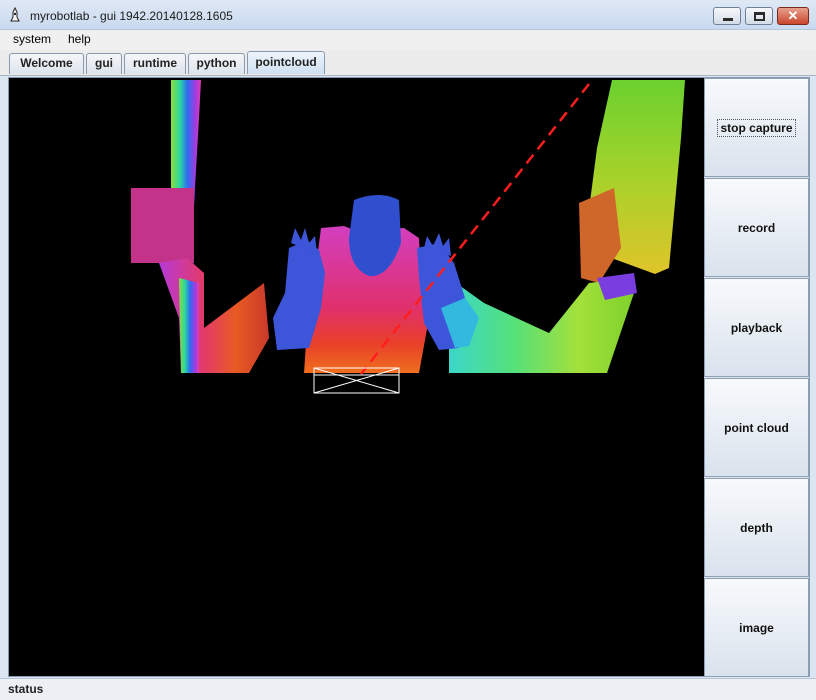 The width and height of the screenshot is (816, 700). I want to click on point-cloud-button: point cloud, so click(756, 427).